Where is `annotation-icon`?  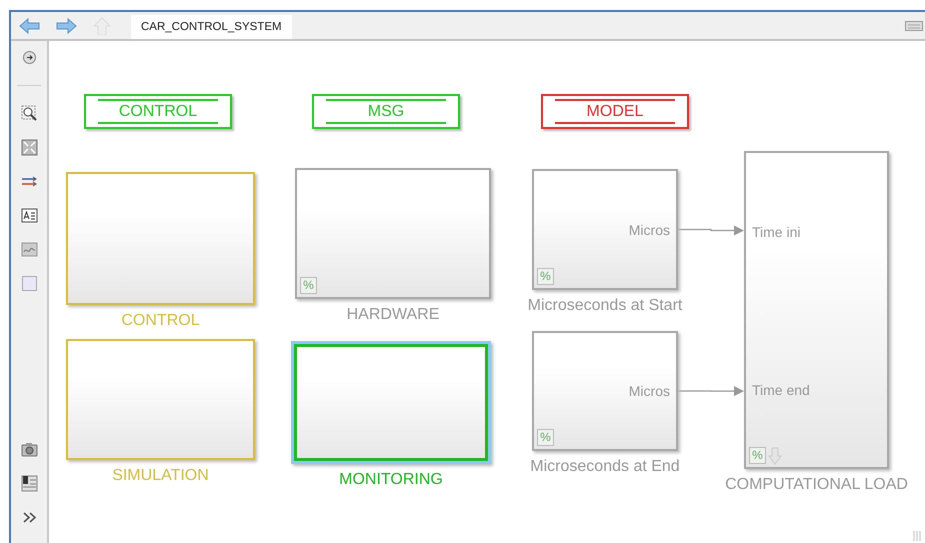 annotation-icon is located at coordinates (29, 215).